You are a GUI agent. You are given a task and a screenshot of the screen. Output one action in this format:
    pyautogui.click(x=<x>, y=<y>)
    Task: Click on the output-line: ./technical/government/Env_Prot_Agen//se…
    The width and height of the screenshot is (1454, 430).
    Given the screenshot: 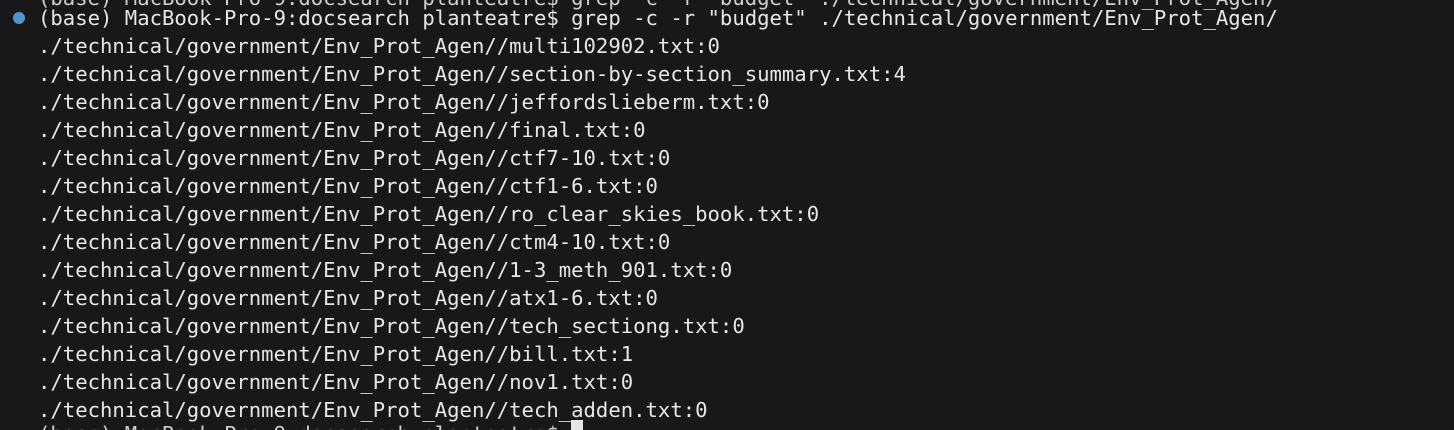 What is the action you would take?
    pyautogui.click(x=472, y=74)
    